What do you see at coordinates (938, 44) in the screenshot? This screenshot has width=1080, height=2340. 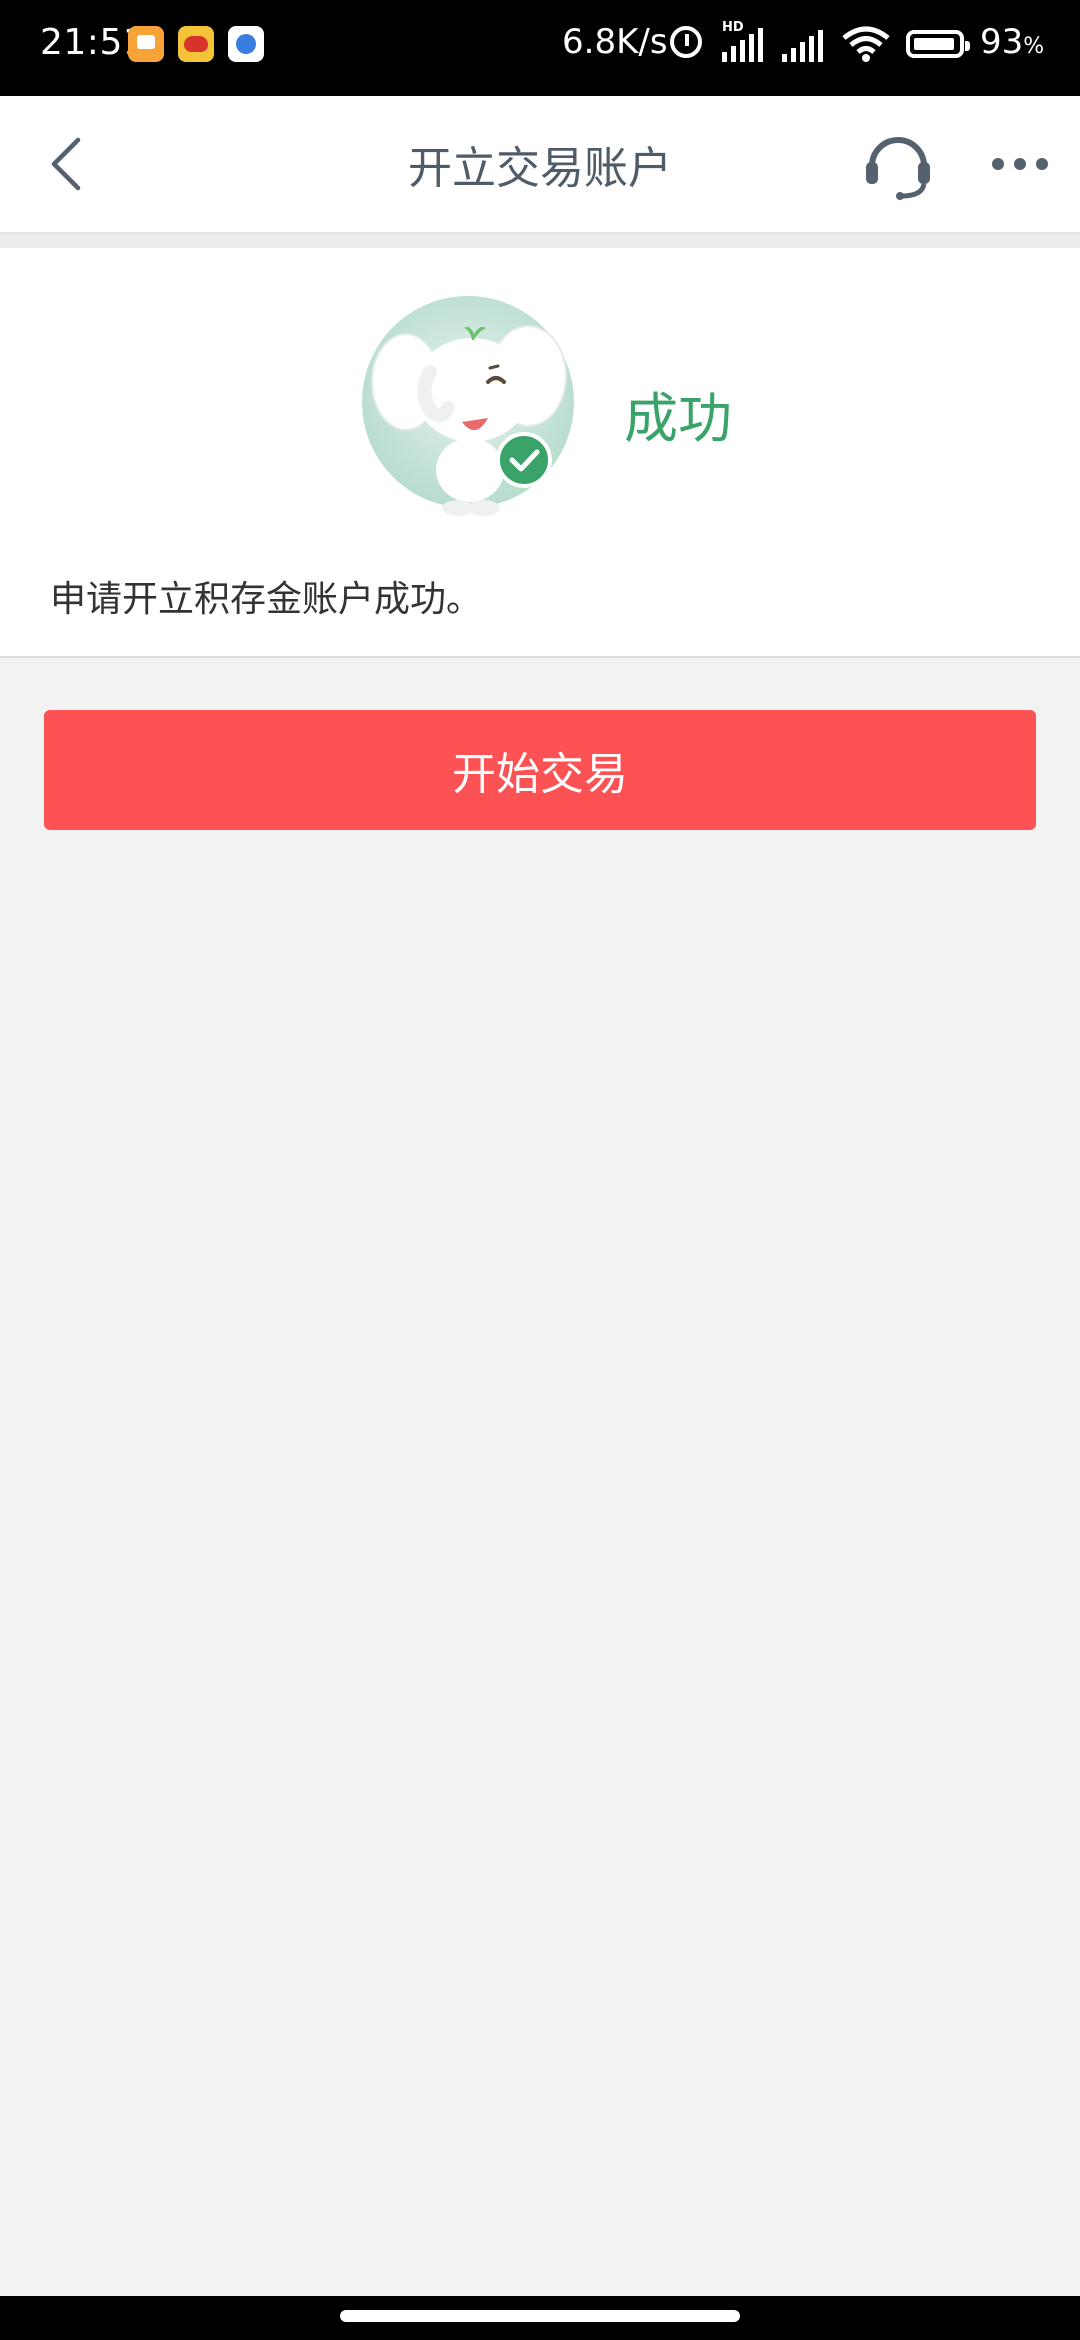 I see `battery-icon` at bounding box center [938, 44].